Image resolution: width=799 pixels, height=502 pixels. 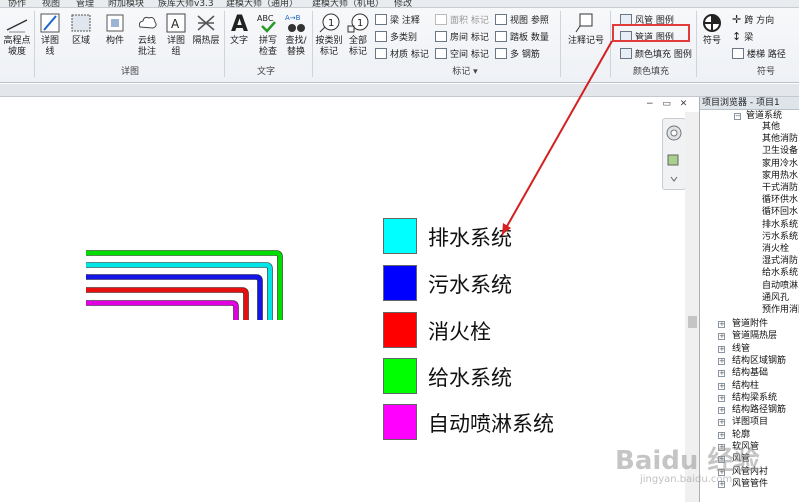 What do you see at coordinates (329, 35) in the screenshot?
I see `tag-by-category-button: 1 按类别 标记` at bounding box center [329, 35].